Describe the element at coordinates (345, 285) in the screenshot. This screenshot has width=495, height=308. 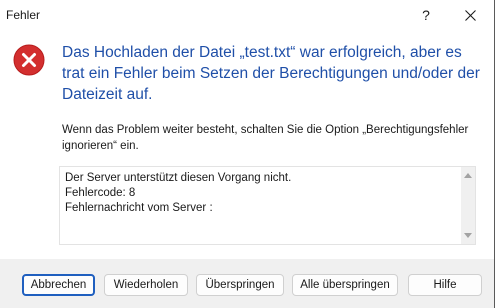
I see `skip-all-button: Alle überspringen` at that location.